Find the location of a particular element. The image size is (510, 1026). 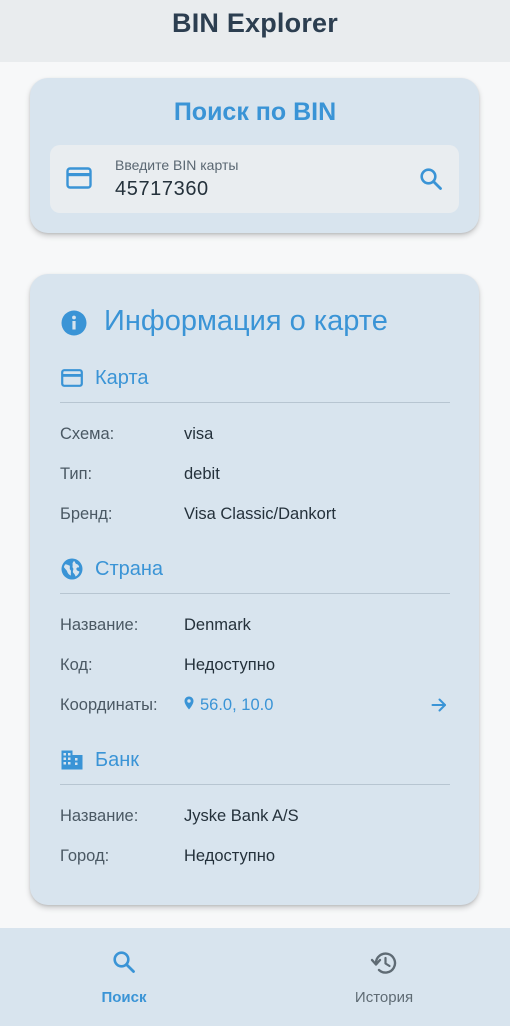

row-label-bank-name: Название: is located at coordinates (99, 816).